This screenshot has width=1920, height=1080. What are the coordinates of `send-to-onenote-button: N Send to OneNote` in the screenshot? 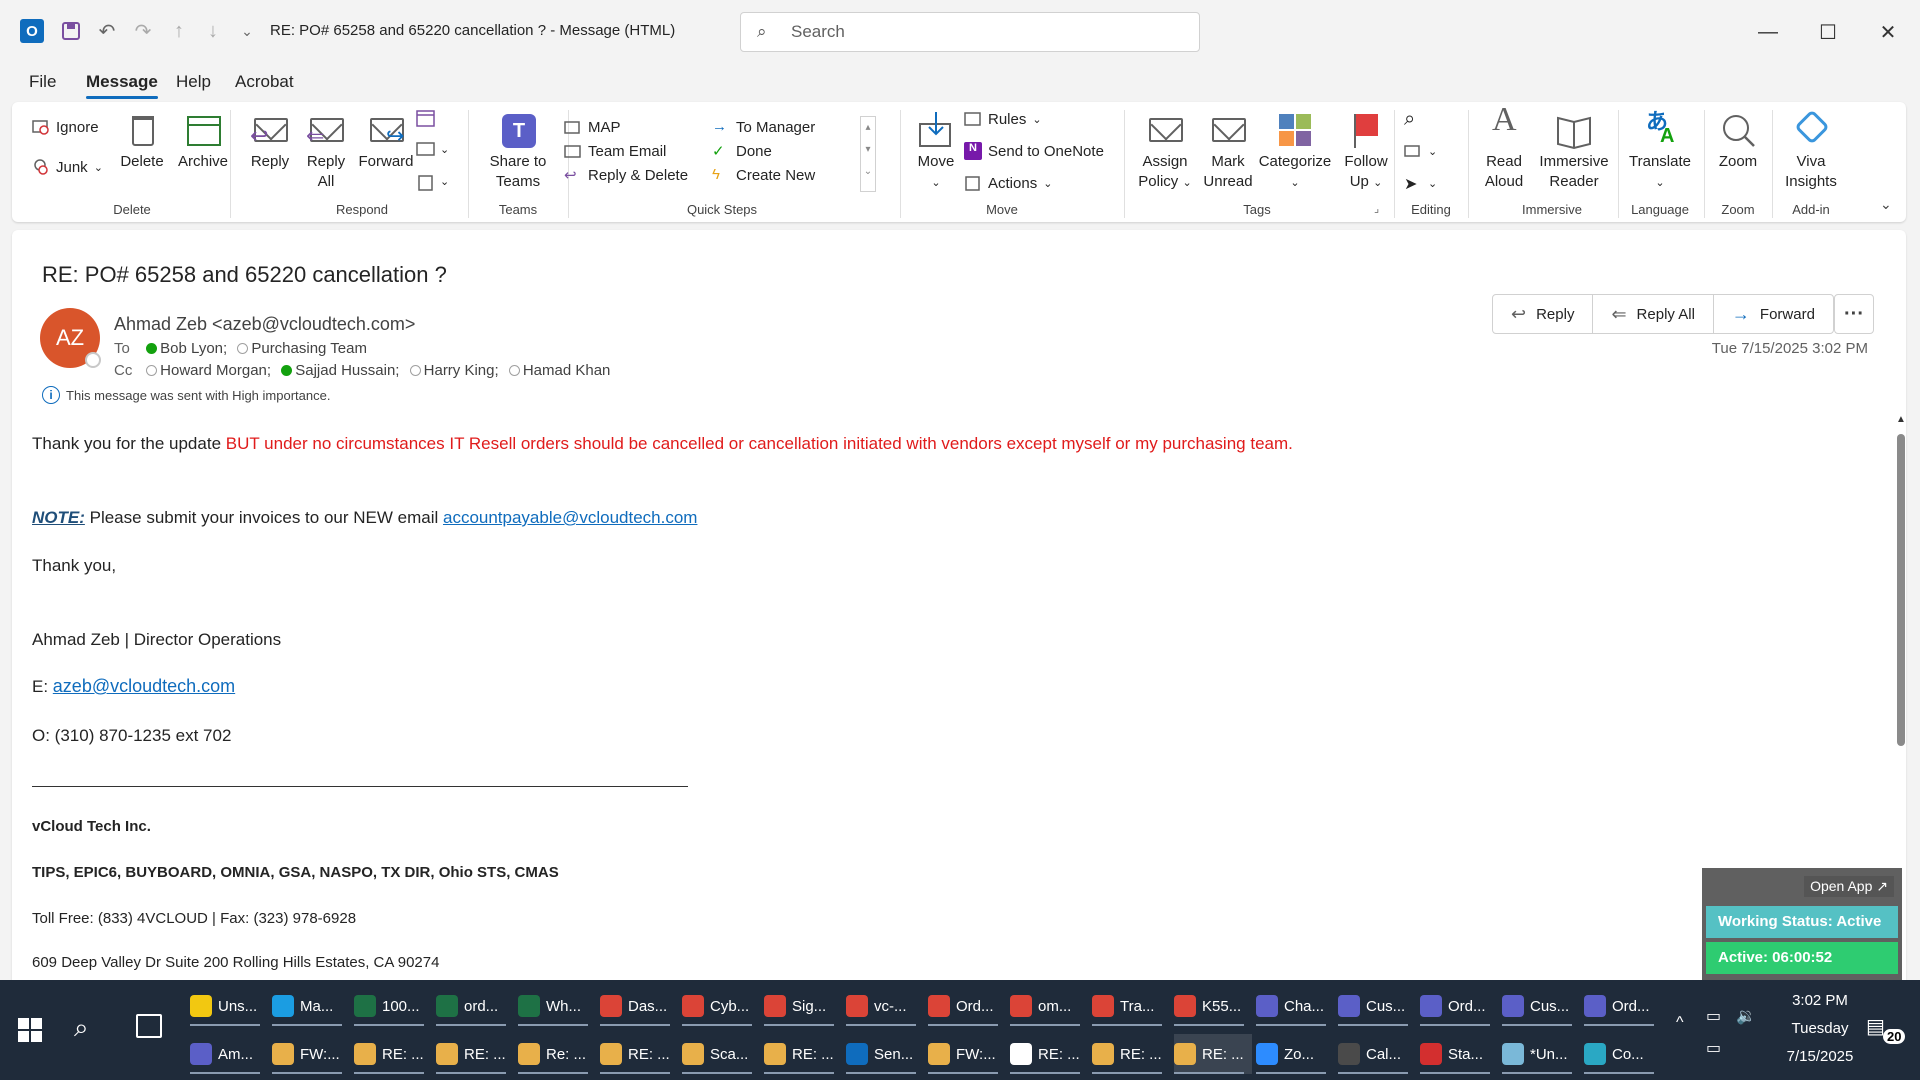 It's located at (1034, 151).